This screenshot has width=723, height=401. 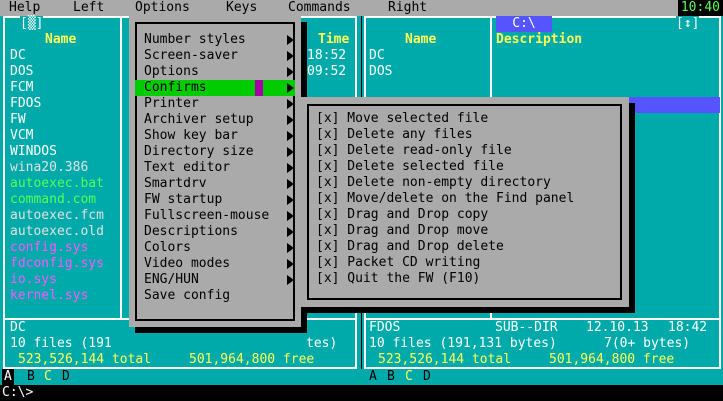 What do you see at coordinates (57, 184) in the screenshot?
I see `left-file-row: autoexec.bat` at bounding box center [57, 184].